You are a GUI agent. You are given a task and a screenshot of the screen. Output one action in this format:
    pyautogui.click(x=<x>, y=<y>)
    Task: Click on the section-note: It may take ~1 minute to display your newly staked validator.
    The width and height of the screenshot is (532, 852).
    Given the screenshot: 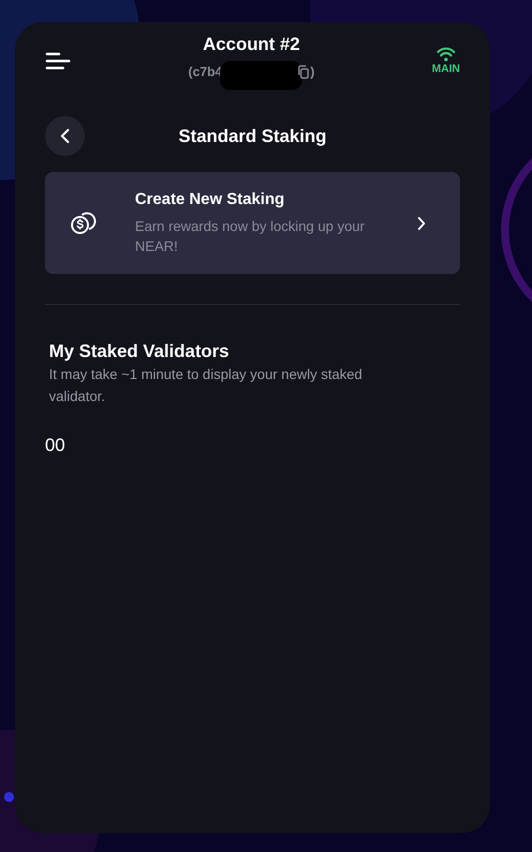 What is the action you would take?
    pyautogui.click(x=206, y=385)
    